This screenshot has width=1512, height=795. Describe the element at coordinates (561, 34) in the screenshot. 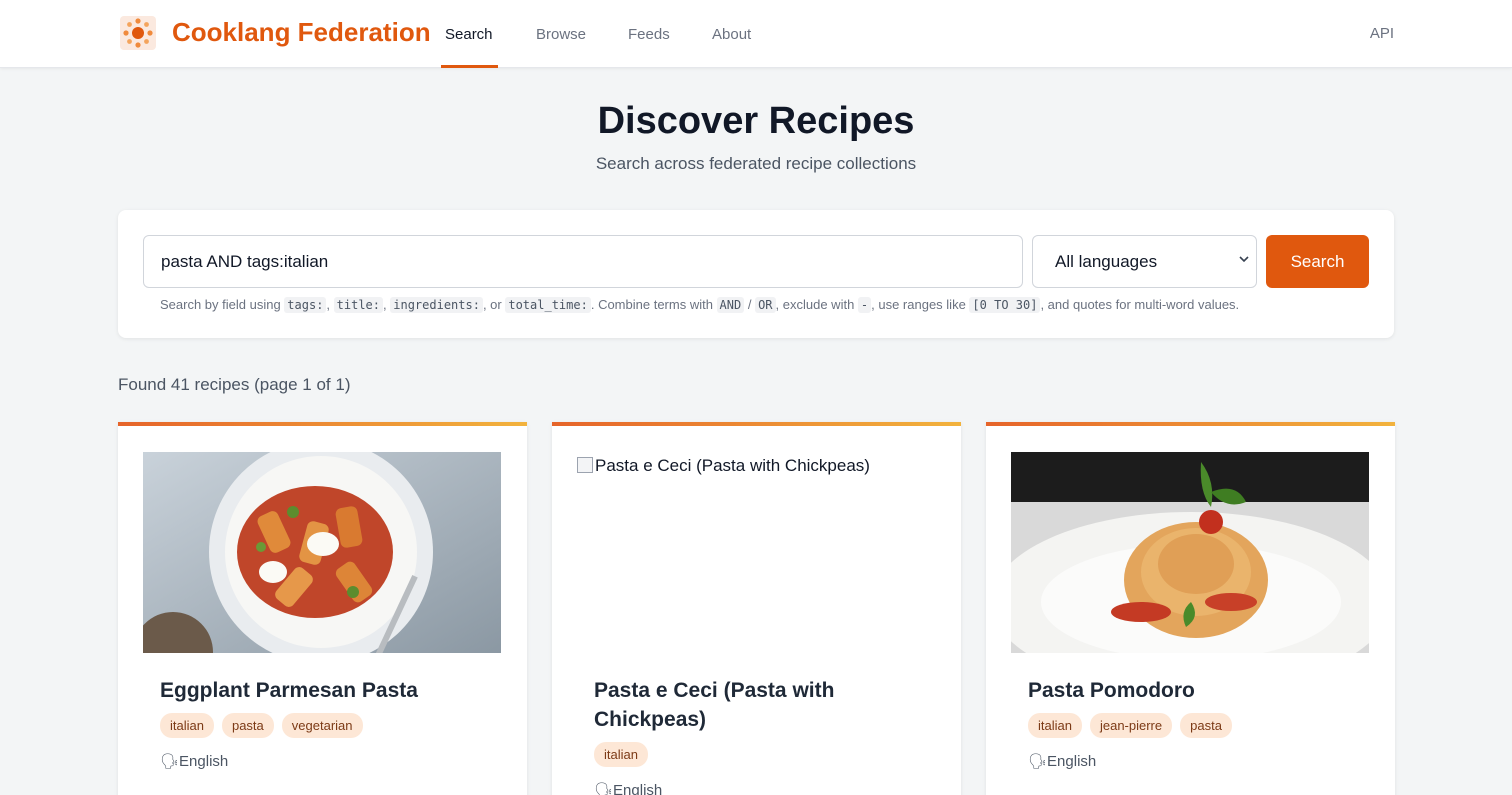

I see `nav-browse: Browse` at that location.